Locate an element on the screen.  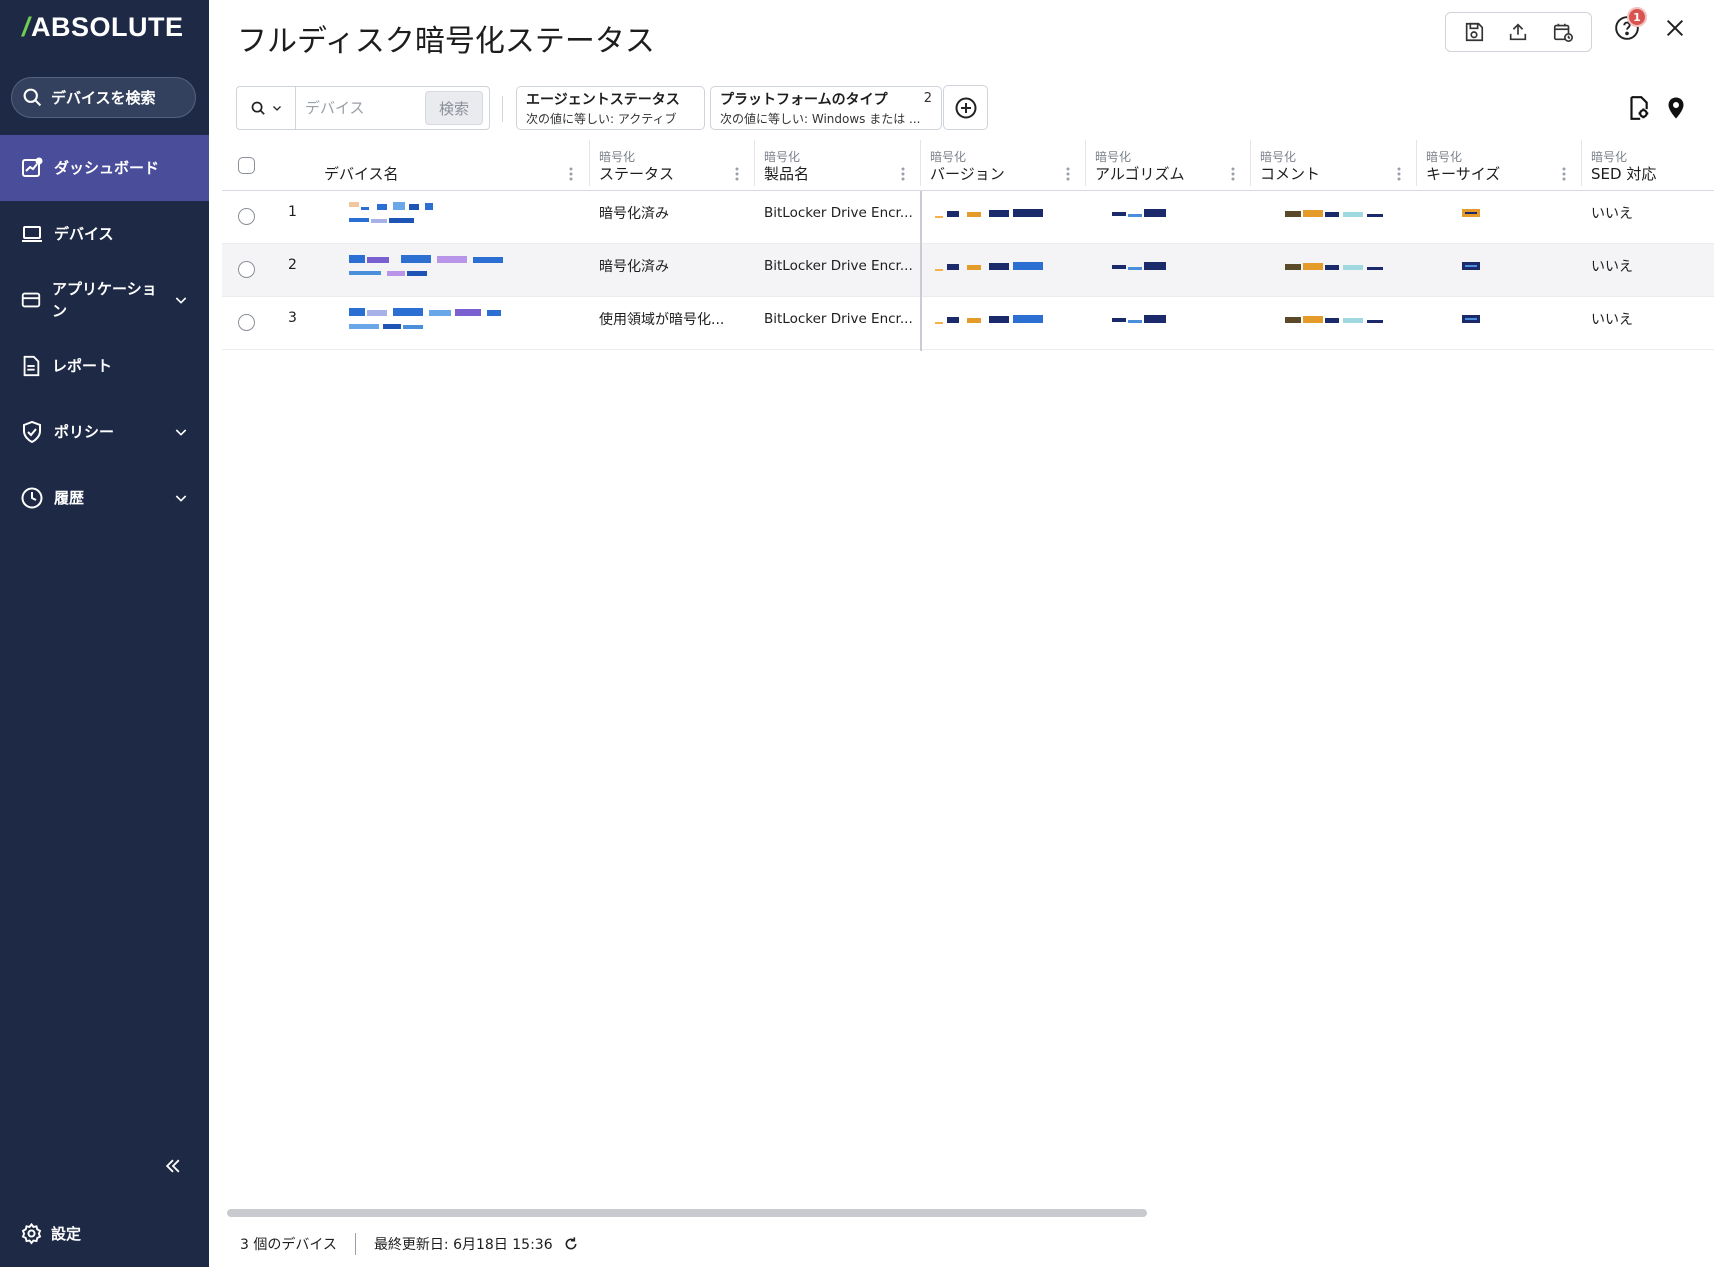
row-number: 1 is located at coordinates (292, 212).